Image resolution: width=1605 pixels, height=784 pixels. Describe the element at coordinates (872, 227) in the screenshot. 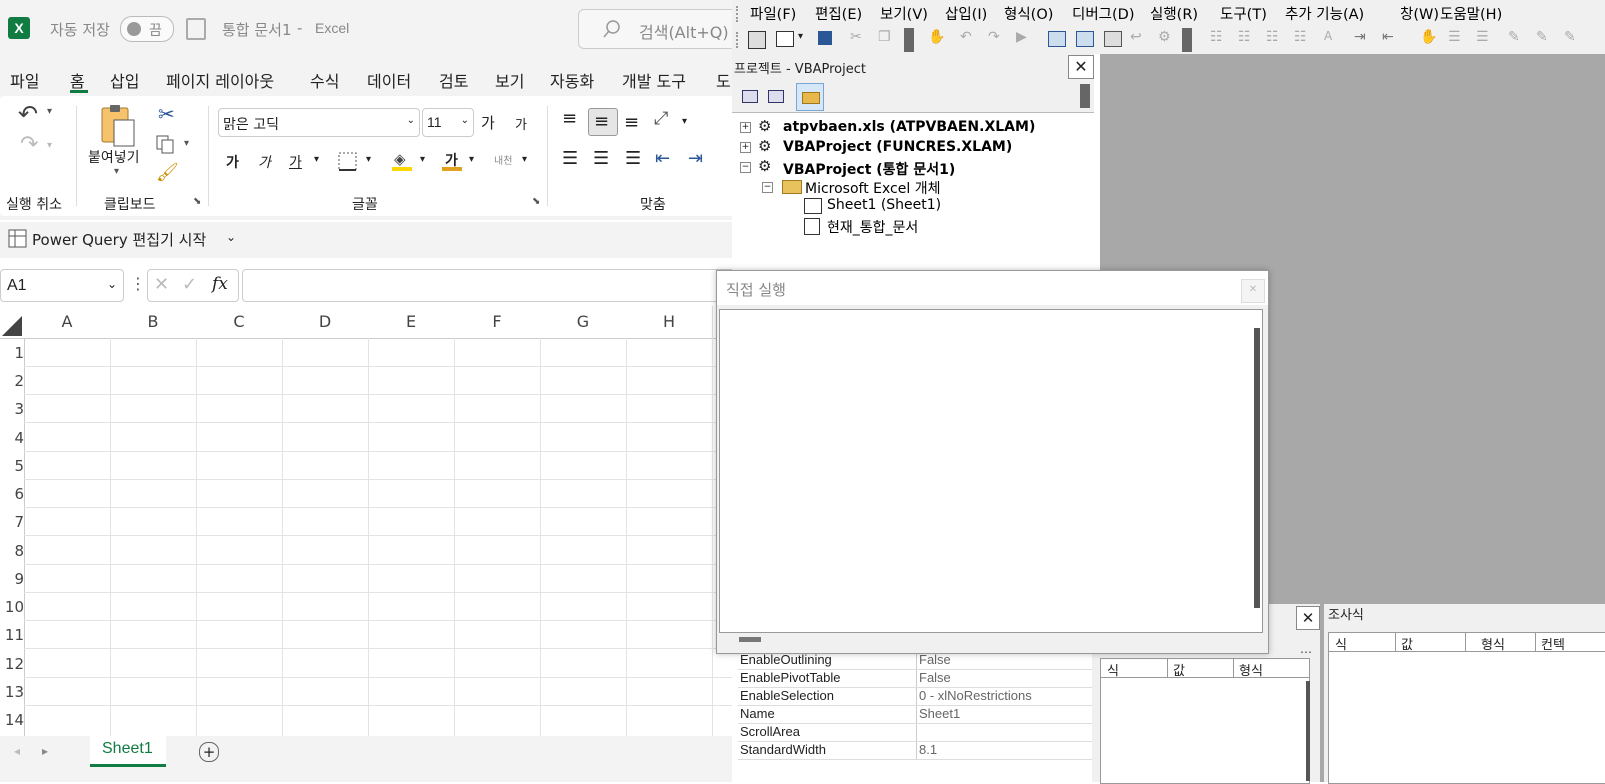

I see `tree-item-thisworkbook: 현재_통합_문서` at that location.